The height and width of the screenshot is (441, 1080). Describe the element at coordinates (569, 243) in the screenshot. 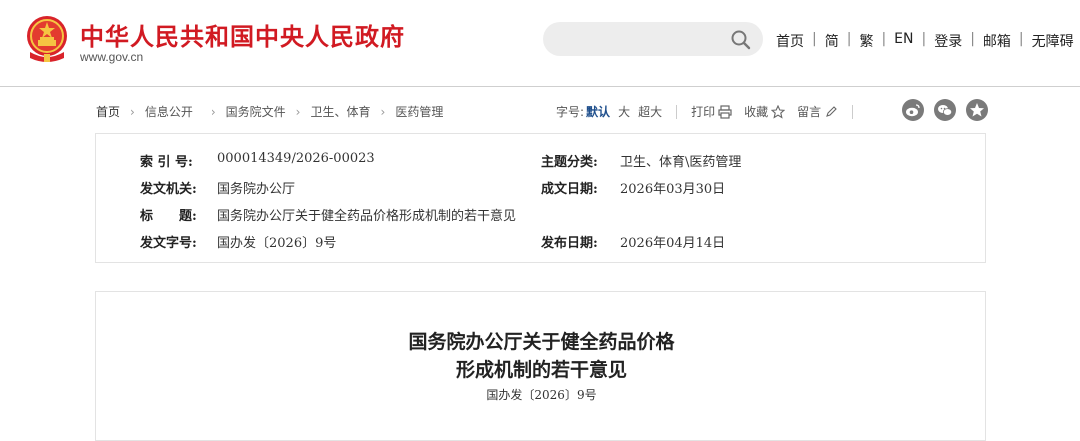

I see `publish-date-label: 发布日期:` at that location.